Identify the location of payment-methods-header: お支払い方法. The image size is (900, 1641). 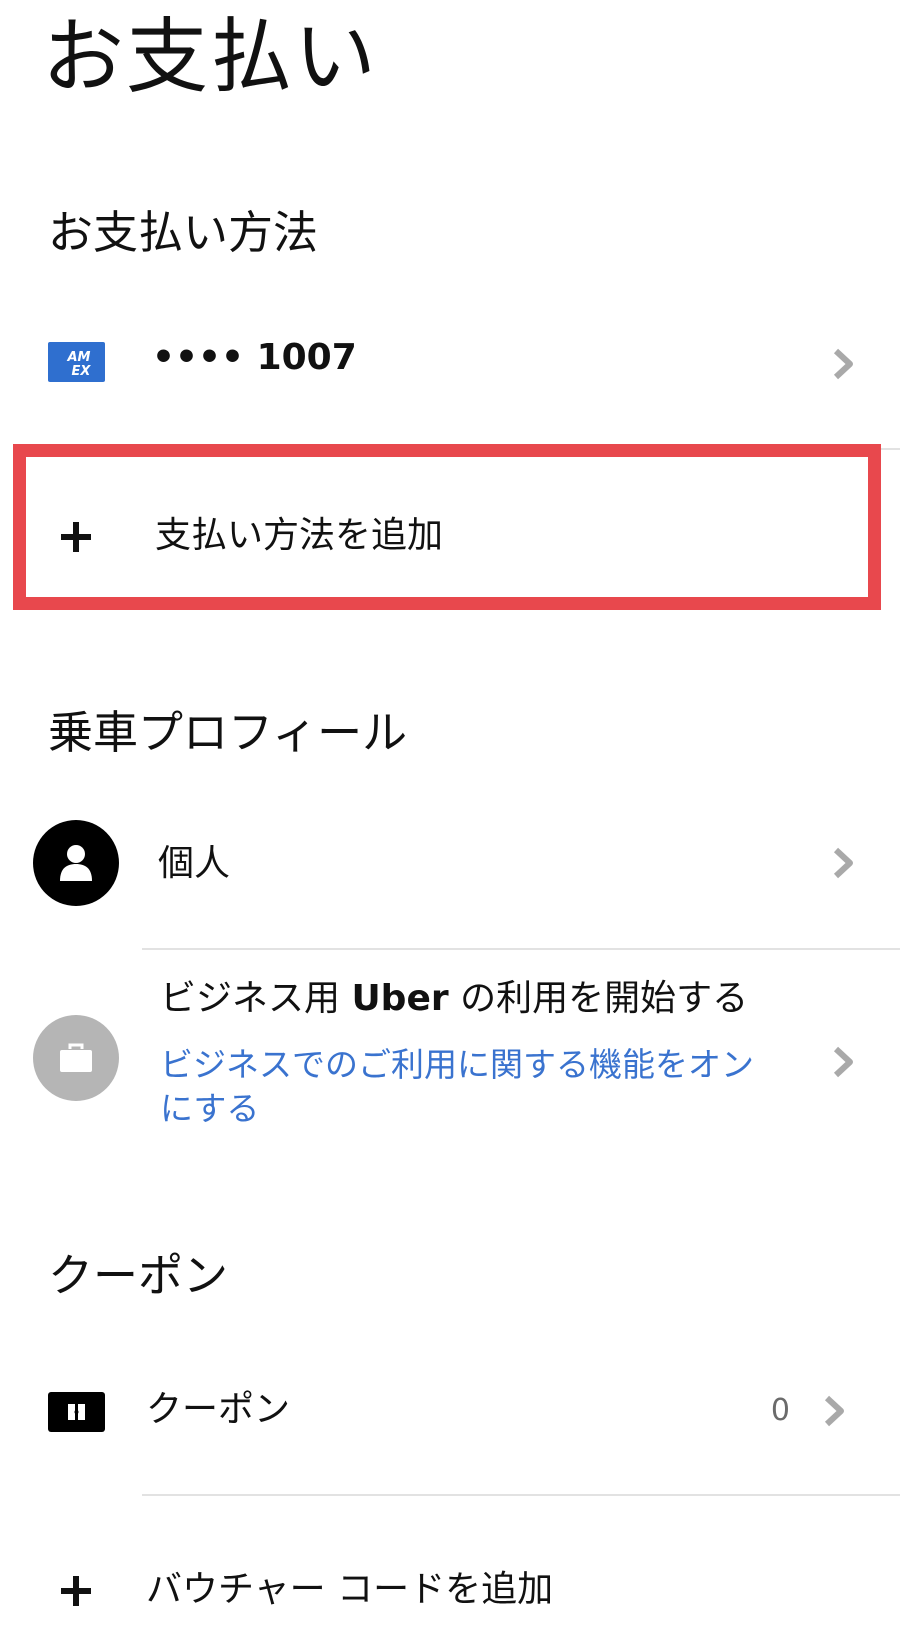
(183, 232).